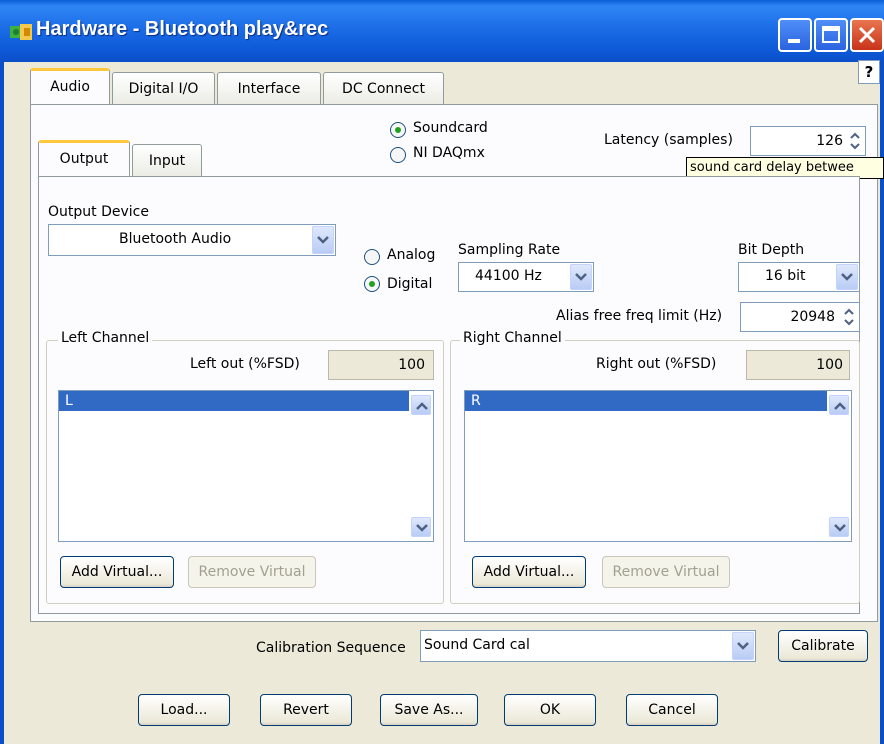 Image resolution: width=884 pixels, height=744 pixels. I want to click on output-device-value: Bluetooth Audio, so click(175, 239).